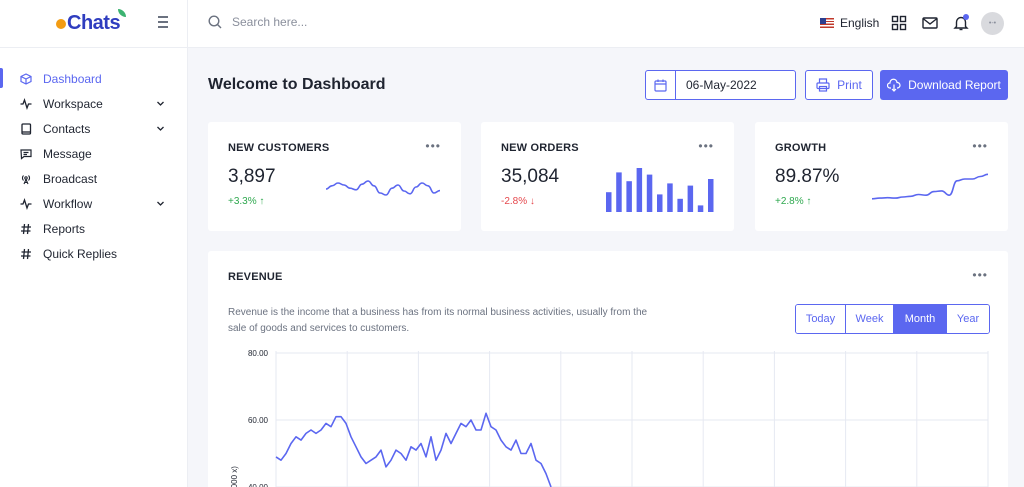 This screenshot has width=1024, height=487. I want to click on avatar: •-•, so click(992, 23).